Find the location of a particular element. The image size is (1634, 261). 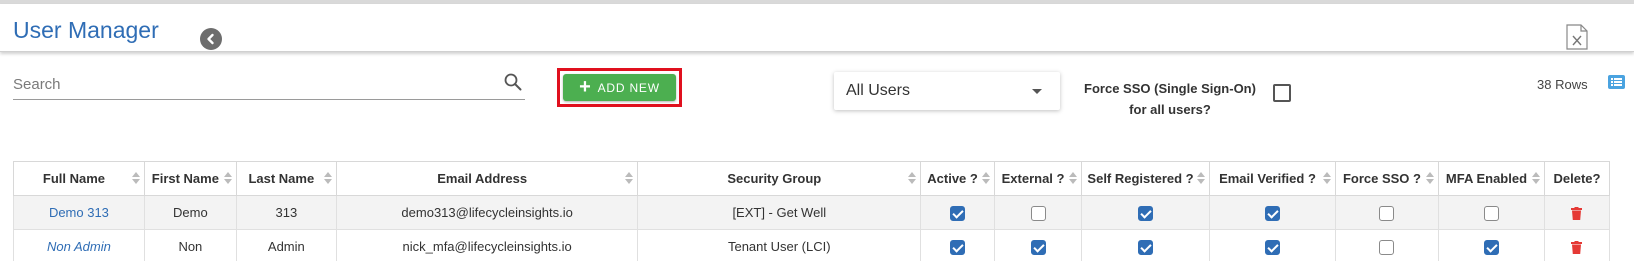

full-name-link: Demo 313 is located at coordinates (79, 212).